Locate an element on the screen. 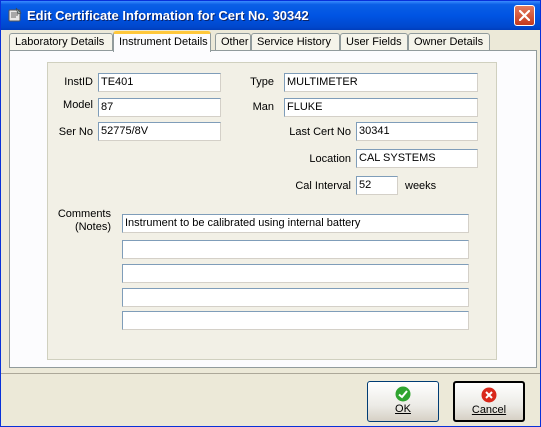  cal-interval-label: Cal Interval is located at coordinates (323, 186).